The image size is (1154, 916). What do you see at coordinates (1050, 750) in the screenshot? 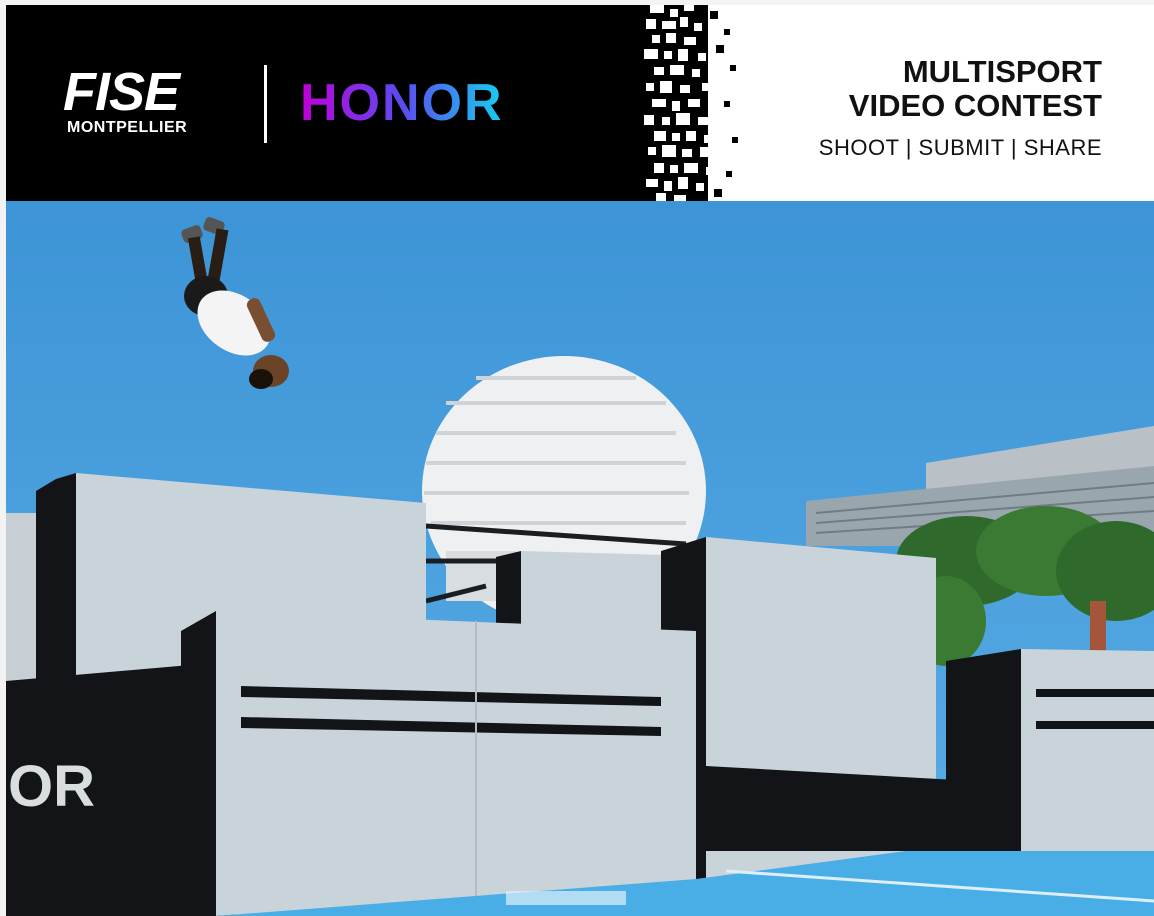
I see `wall-far-right` at bounding box center [1050, 750].